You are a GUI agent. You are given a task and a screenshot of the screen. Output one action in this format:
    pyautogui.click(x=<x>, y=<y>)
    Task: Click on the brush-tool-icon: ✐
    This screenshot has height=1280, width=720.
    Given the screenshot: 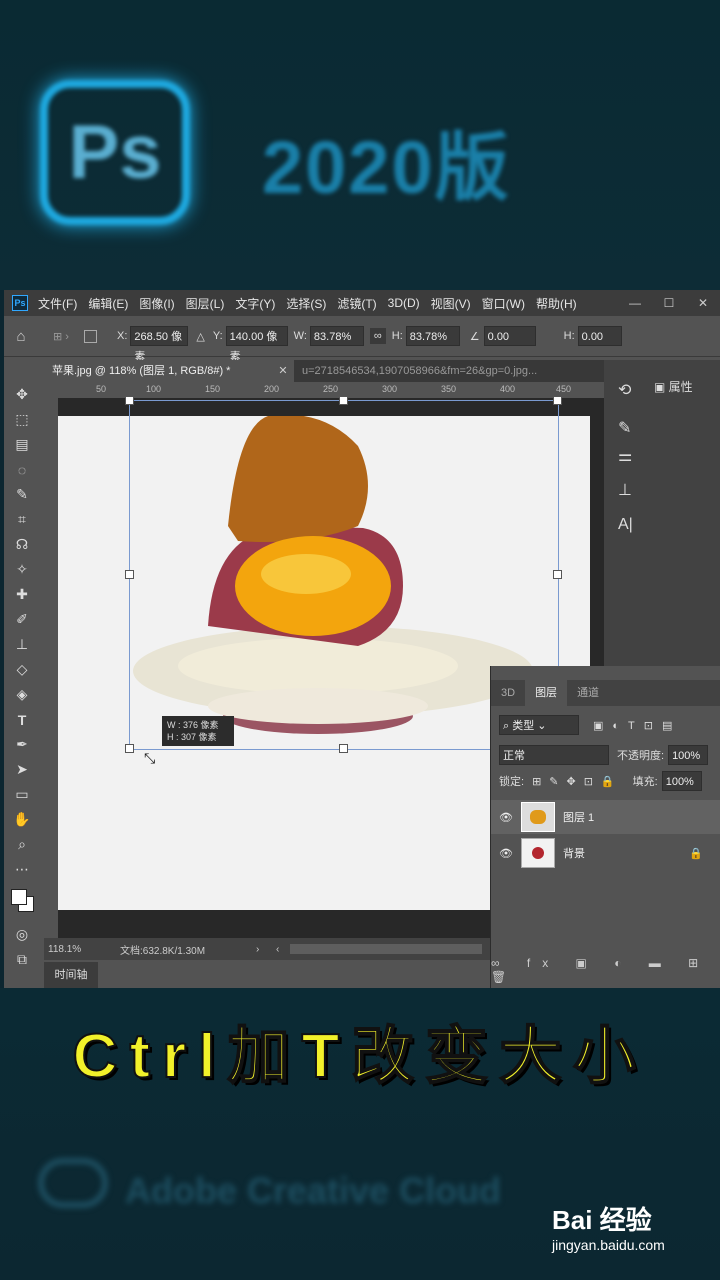 What is the action you would take?
    pyautogui.click(x=22, y=619)
    